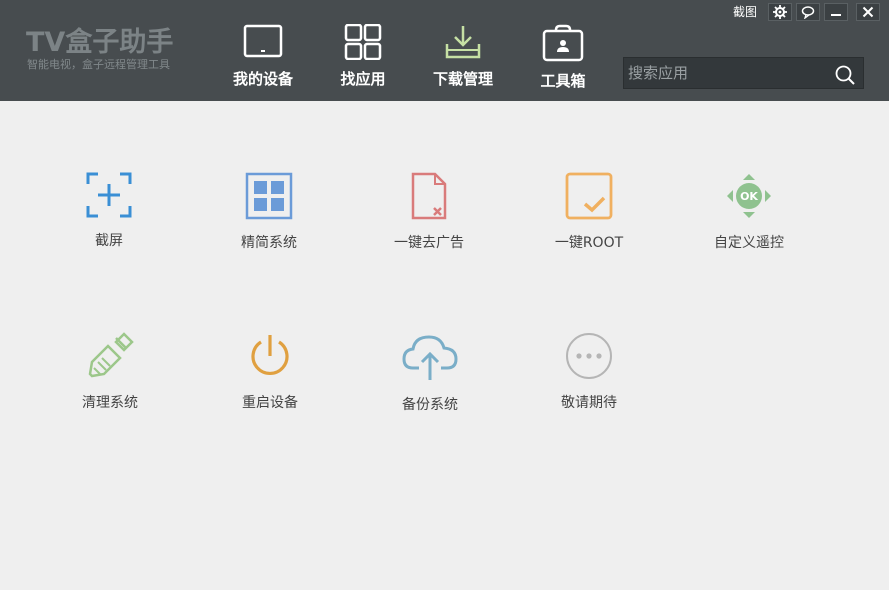 The image size is (889, 590). I want to click on nav-download-manager: 下载管理, so click(463, 59).